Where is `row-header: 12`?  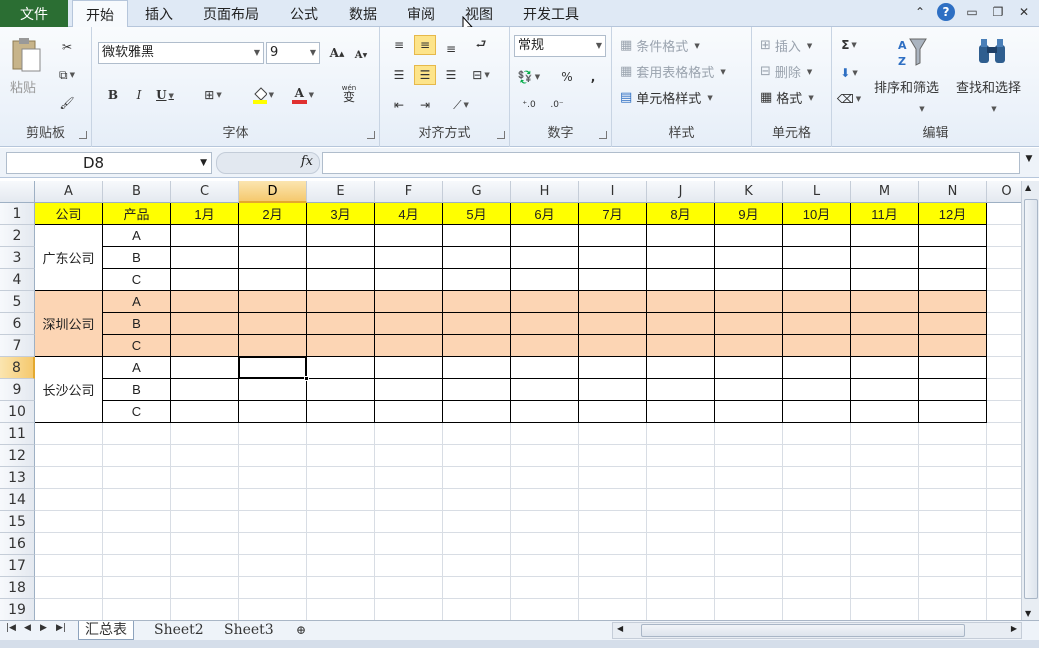
row-header: 12 is located at coordinates (17, 456).